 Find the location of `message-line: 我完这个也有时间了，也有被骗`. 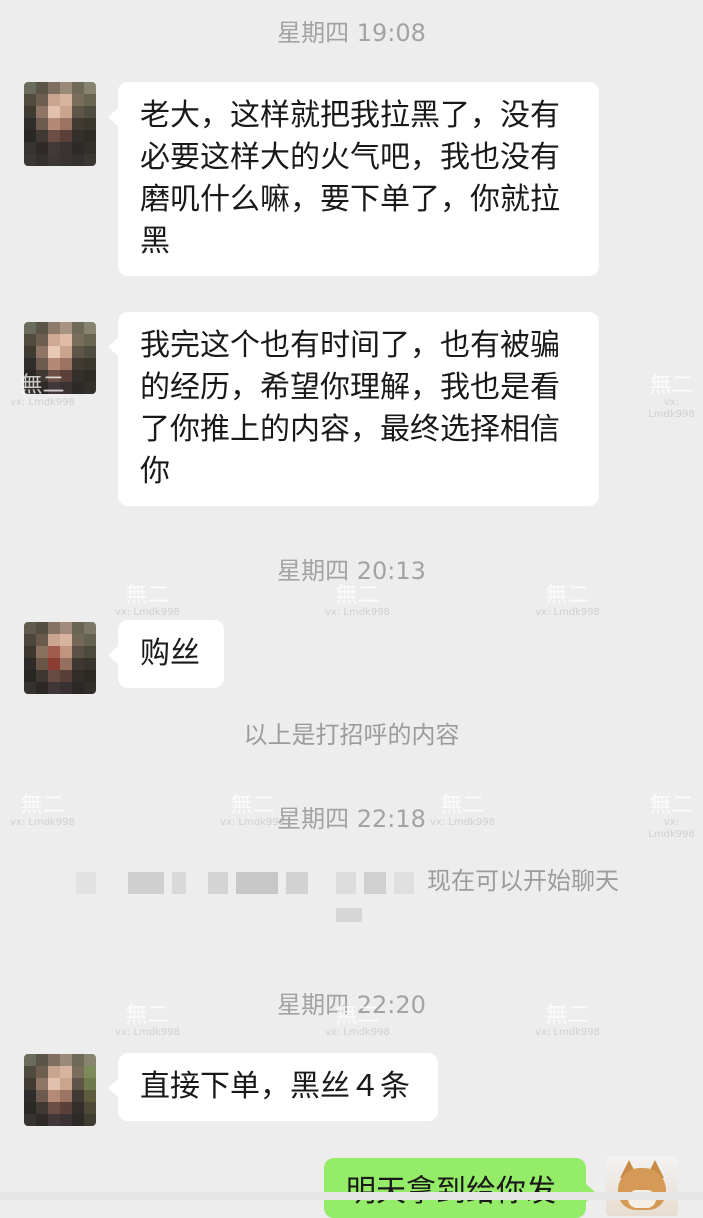

message-line: 我完这个也有时间了，也有被骗 is located at coordinates (350, 345).